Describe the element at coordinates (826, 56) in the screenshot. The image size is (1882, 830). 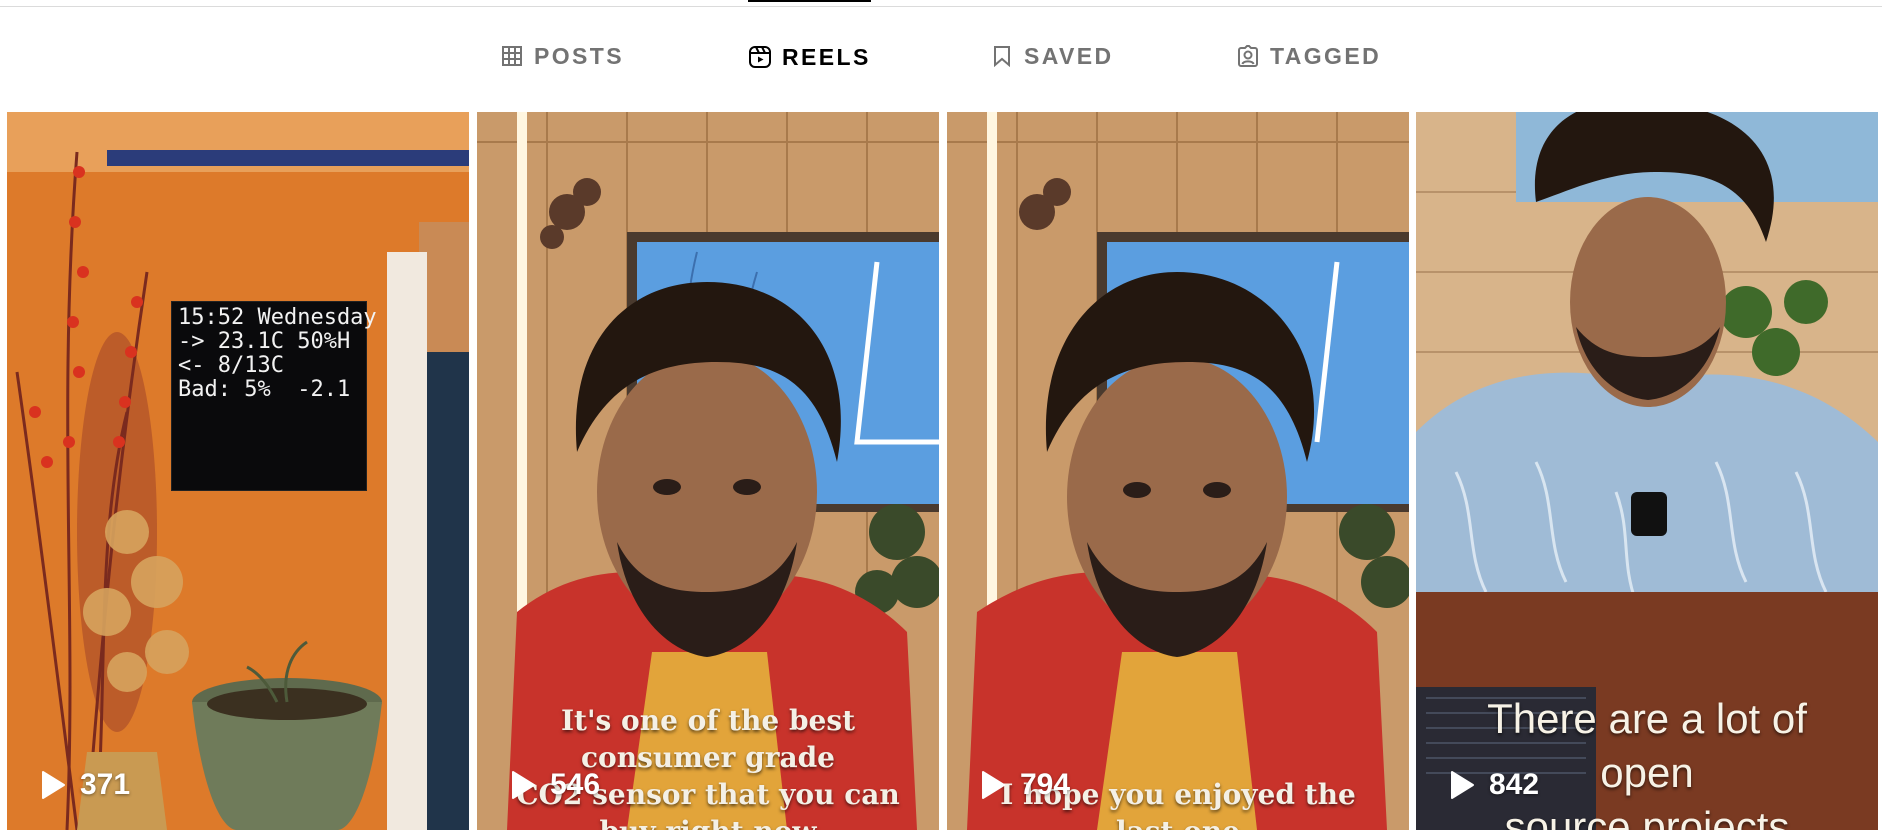
I see `tab-reels-label: REELS` at that location.